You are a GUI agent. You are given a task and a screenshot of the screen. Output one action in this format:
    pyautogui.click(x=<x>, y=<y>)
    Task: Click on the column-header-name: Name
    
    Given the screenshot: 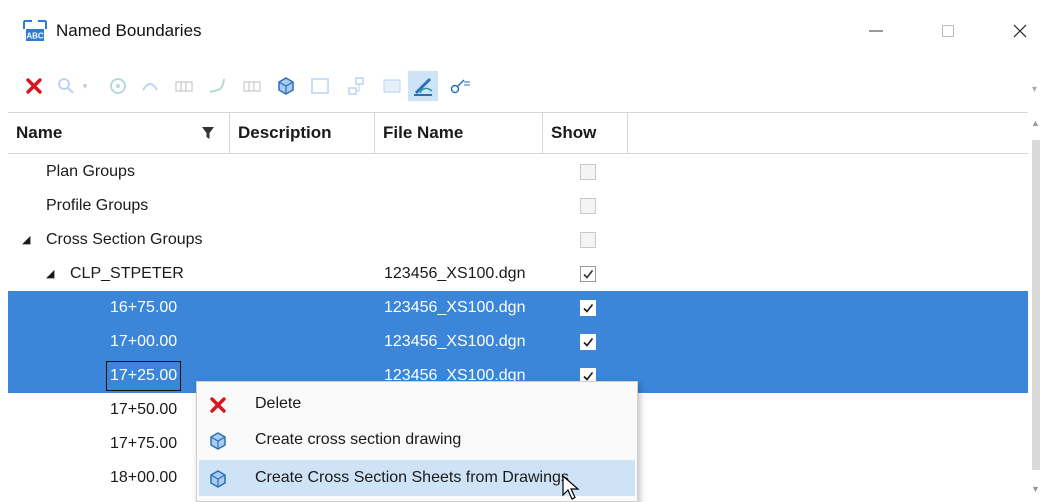 What is the action you would take?
    pyautogui.click(x=119, y=133)
    